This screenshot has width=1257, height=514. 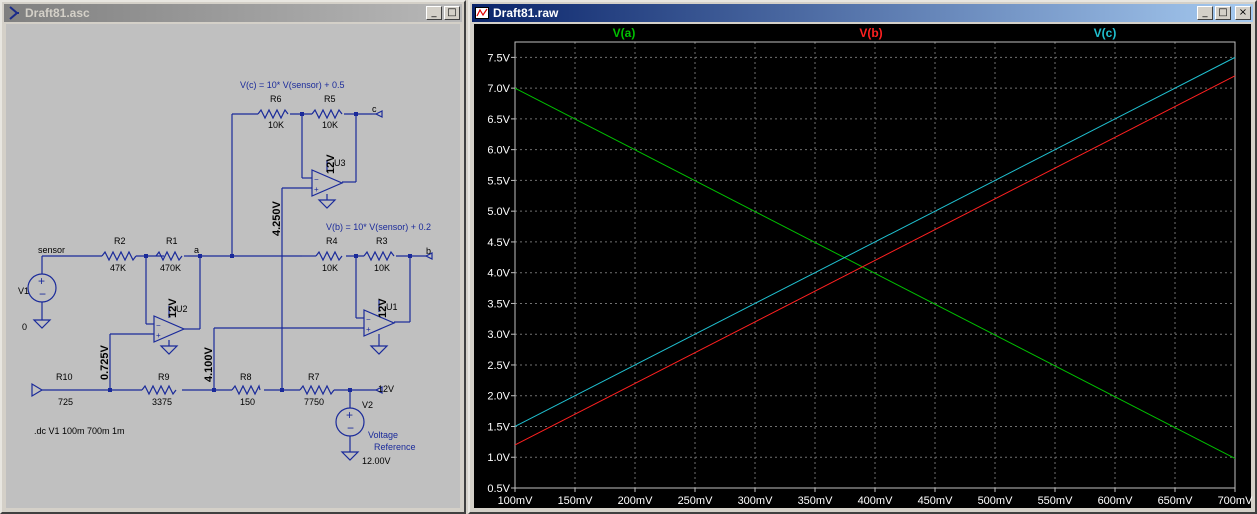 I want to click on net-12v-label: 12V, so click(x=386, y=389).